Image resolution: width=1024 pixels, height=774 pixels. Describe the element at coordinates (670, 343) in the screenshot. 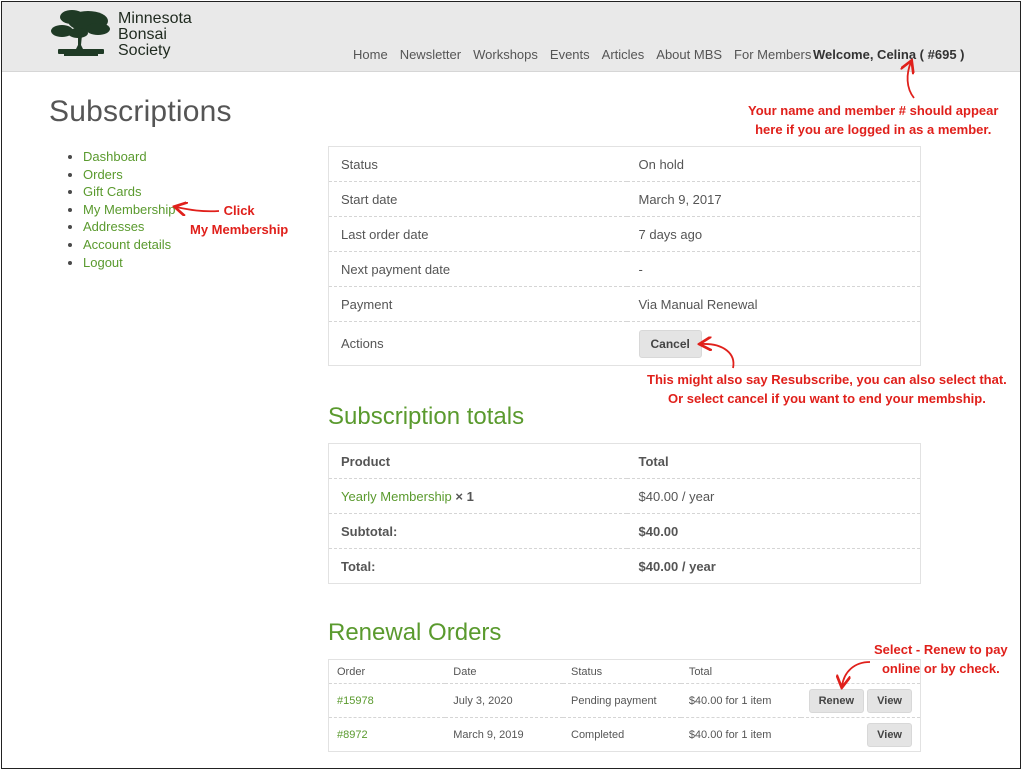

I see `cancel-button: Cancel` at that location.